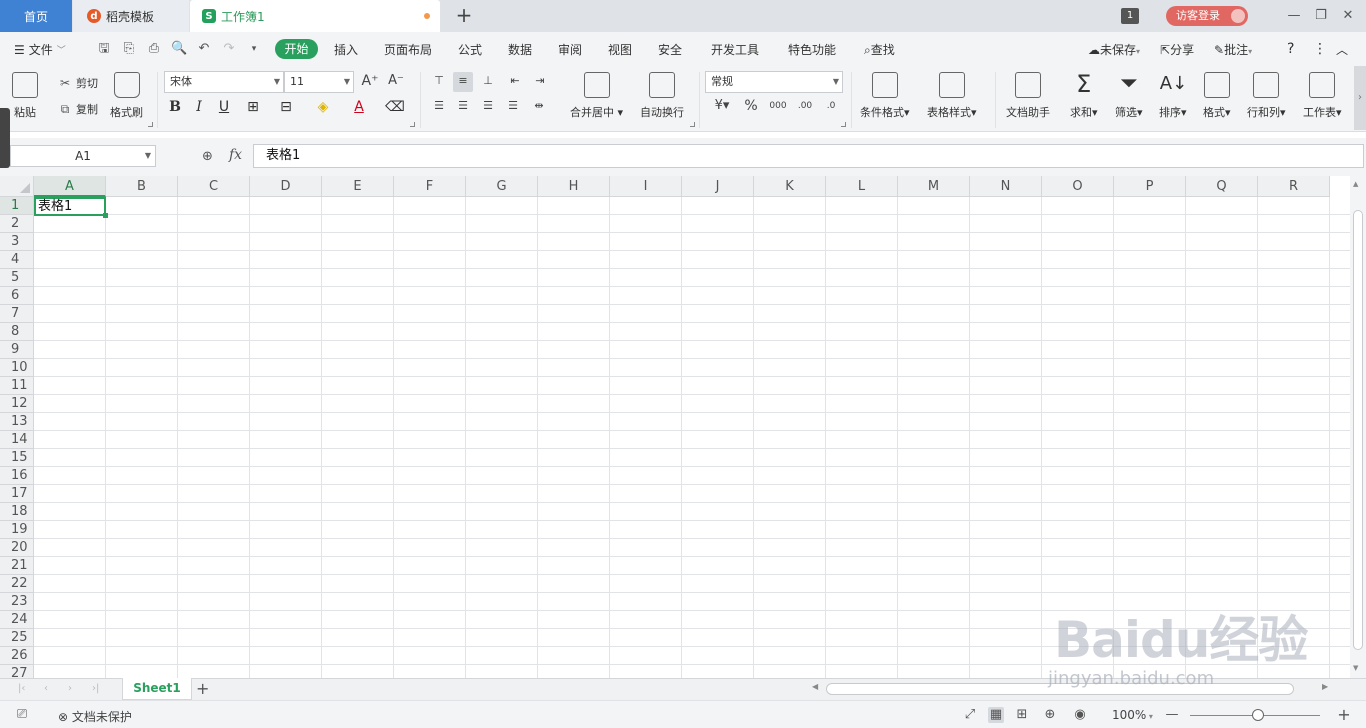  What do you see at coordinates (131, 16) in the screenshot?
I see `tab-docer-templates: d 稻壳模板` at bounding box center [131, 16].